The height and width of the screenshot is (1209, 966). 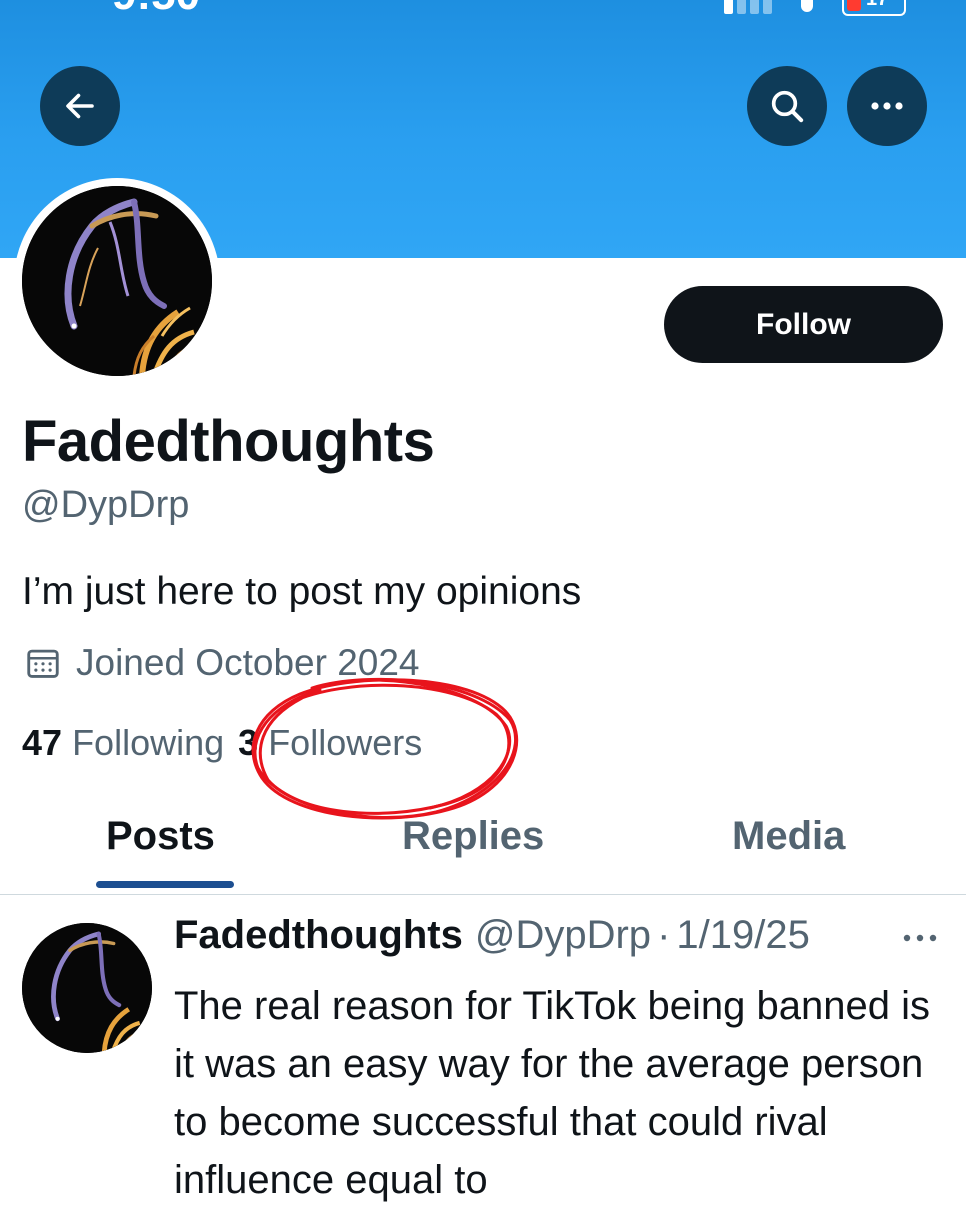 What do you see at coordinates (228, 441) in the screenshot?
I see `profile-display-name: Fadedthoughts` at bounding box center [228, 441].